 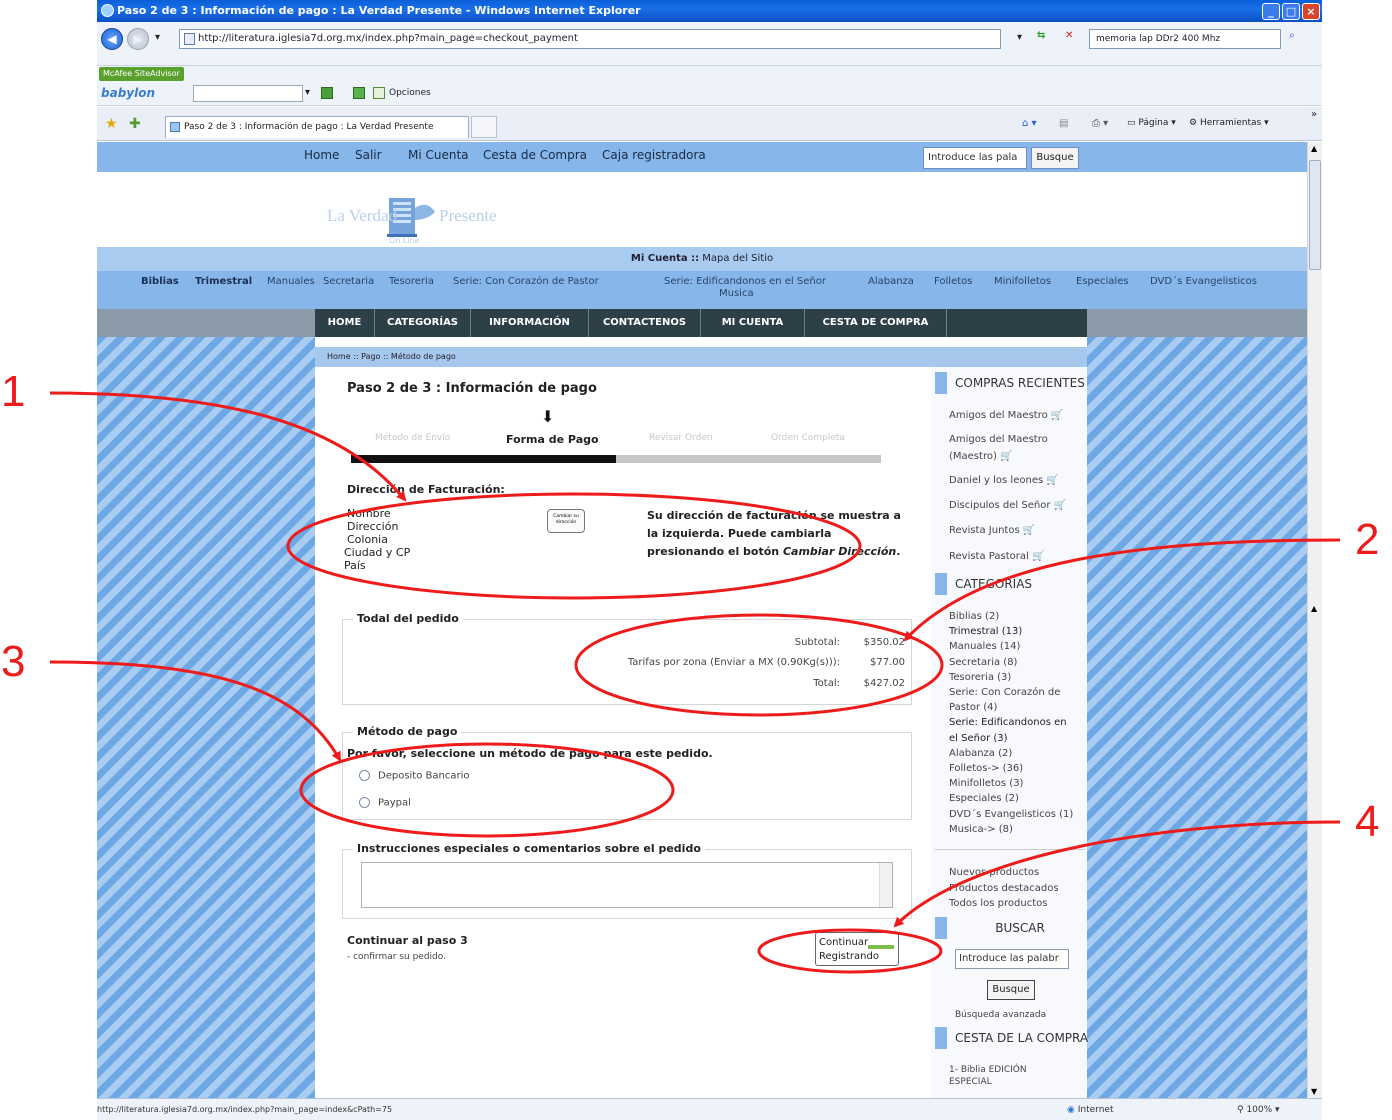 I want to click on sidebar-category-item: Tesoreria (3), so click(x=1011, y=677).